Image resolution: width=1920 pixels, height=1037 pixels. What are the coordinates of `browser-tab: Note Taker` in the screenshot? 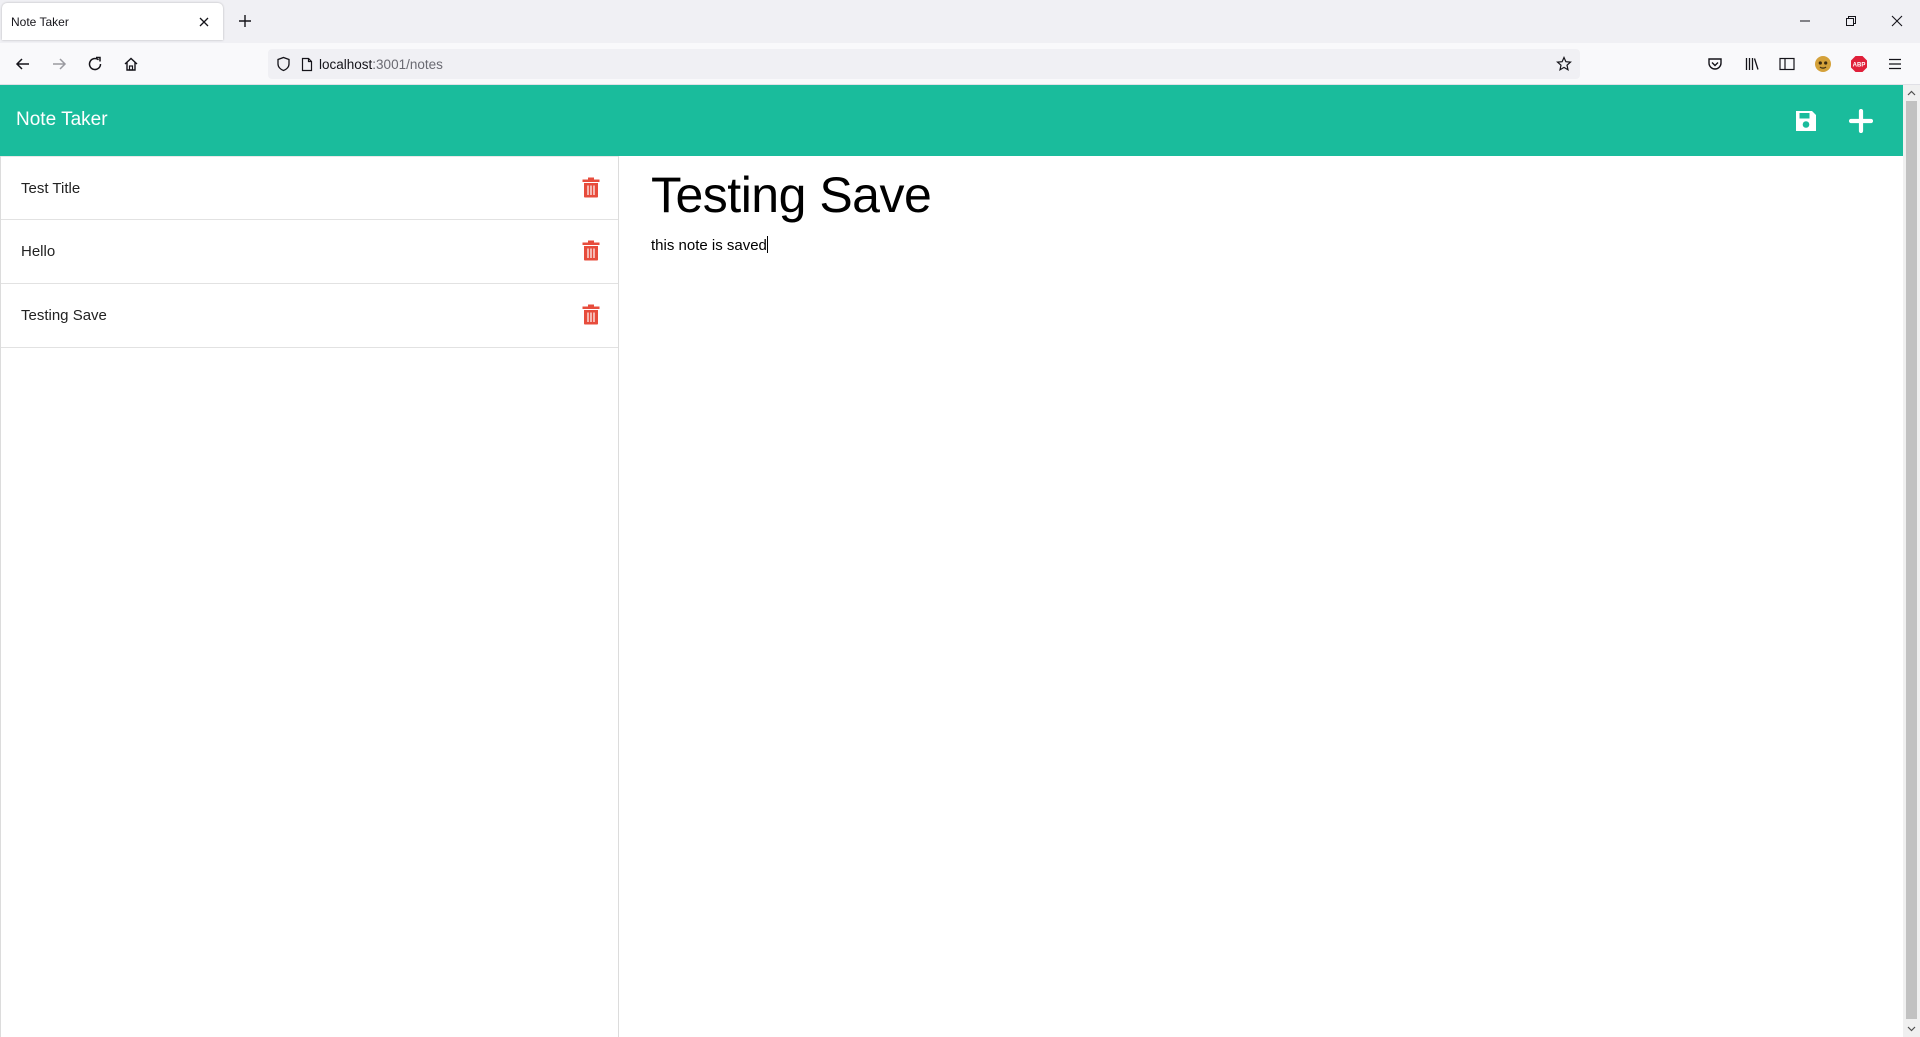 It's located at (112, 21).